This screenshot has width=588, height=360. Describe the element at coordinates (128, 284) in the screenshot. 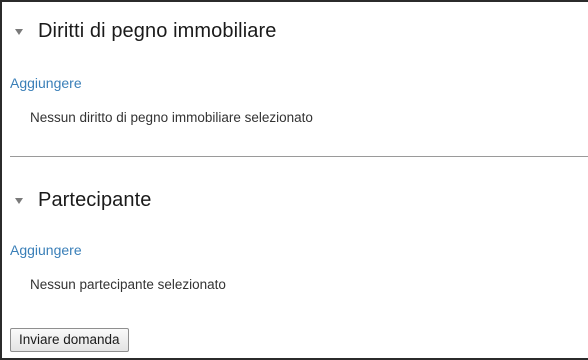

I see `empty-state-text: Nessun partecipante selezionato` at that location.